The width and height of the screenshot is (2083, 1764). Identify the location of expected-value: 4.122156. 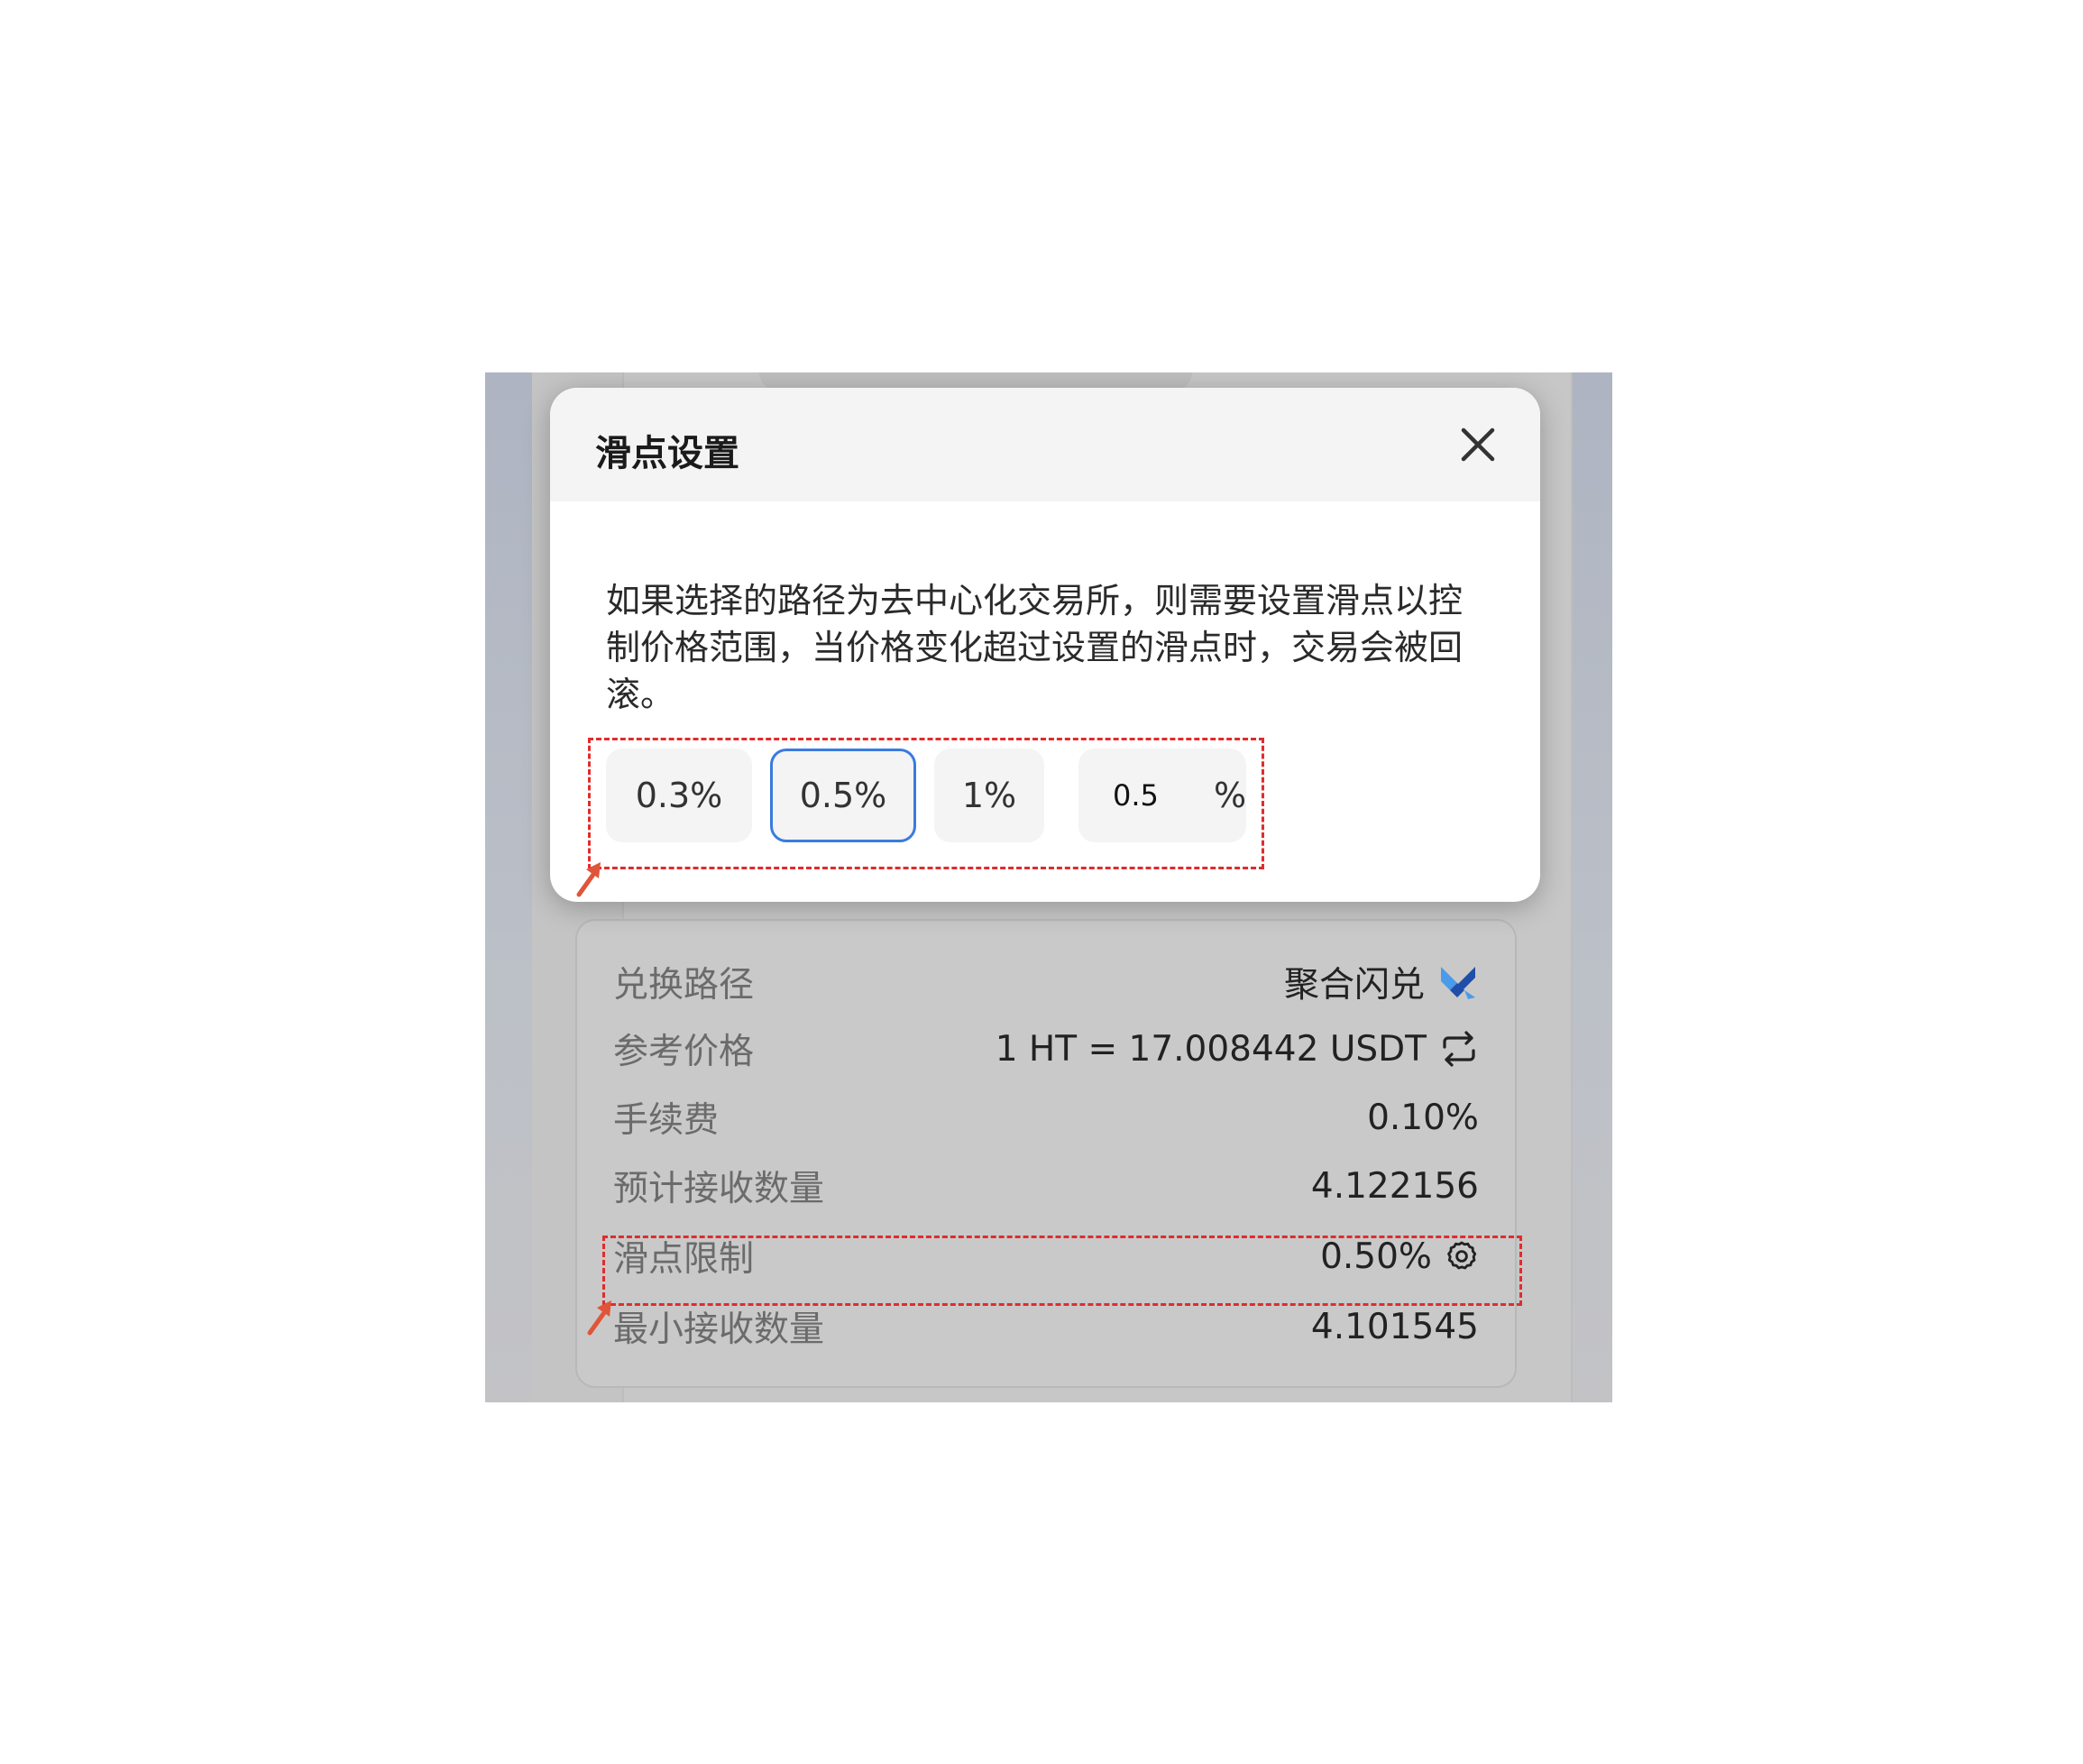
(1394, 1186).